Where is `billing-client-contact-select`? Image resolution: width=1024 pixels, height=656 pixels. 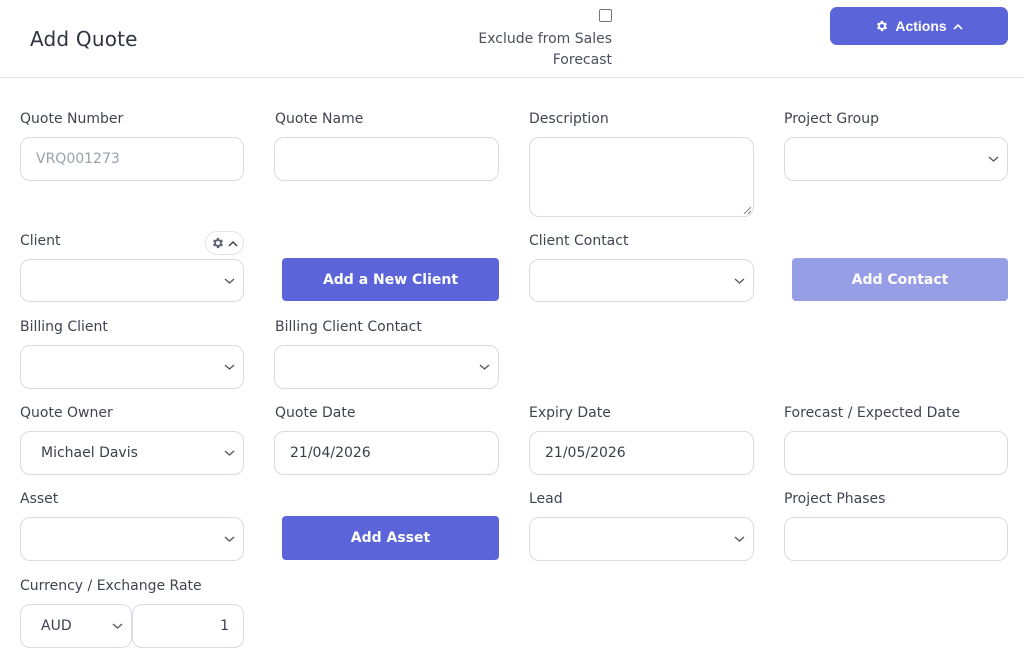 billing-client-contact-select is located at coordinates (386, 367).